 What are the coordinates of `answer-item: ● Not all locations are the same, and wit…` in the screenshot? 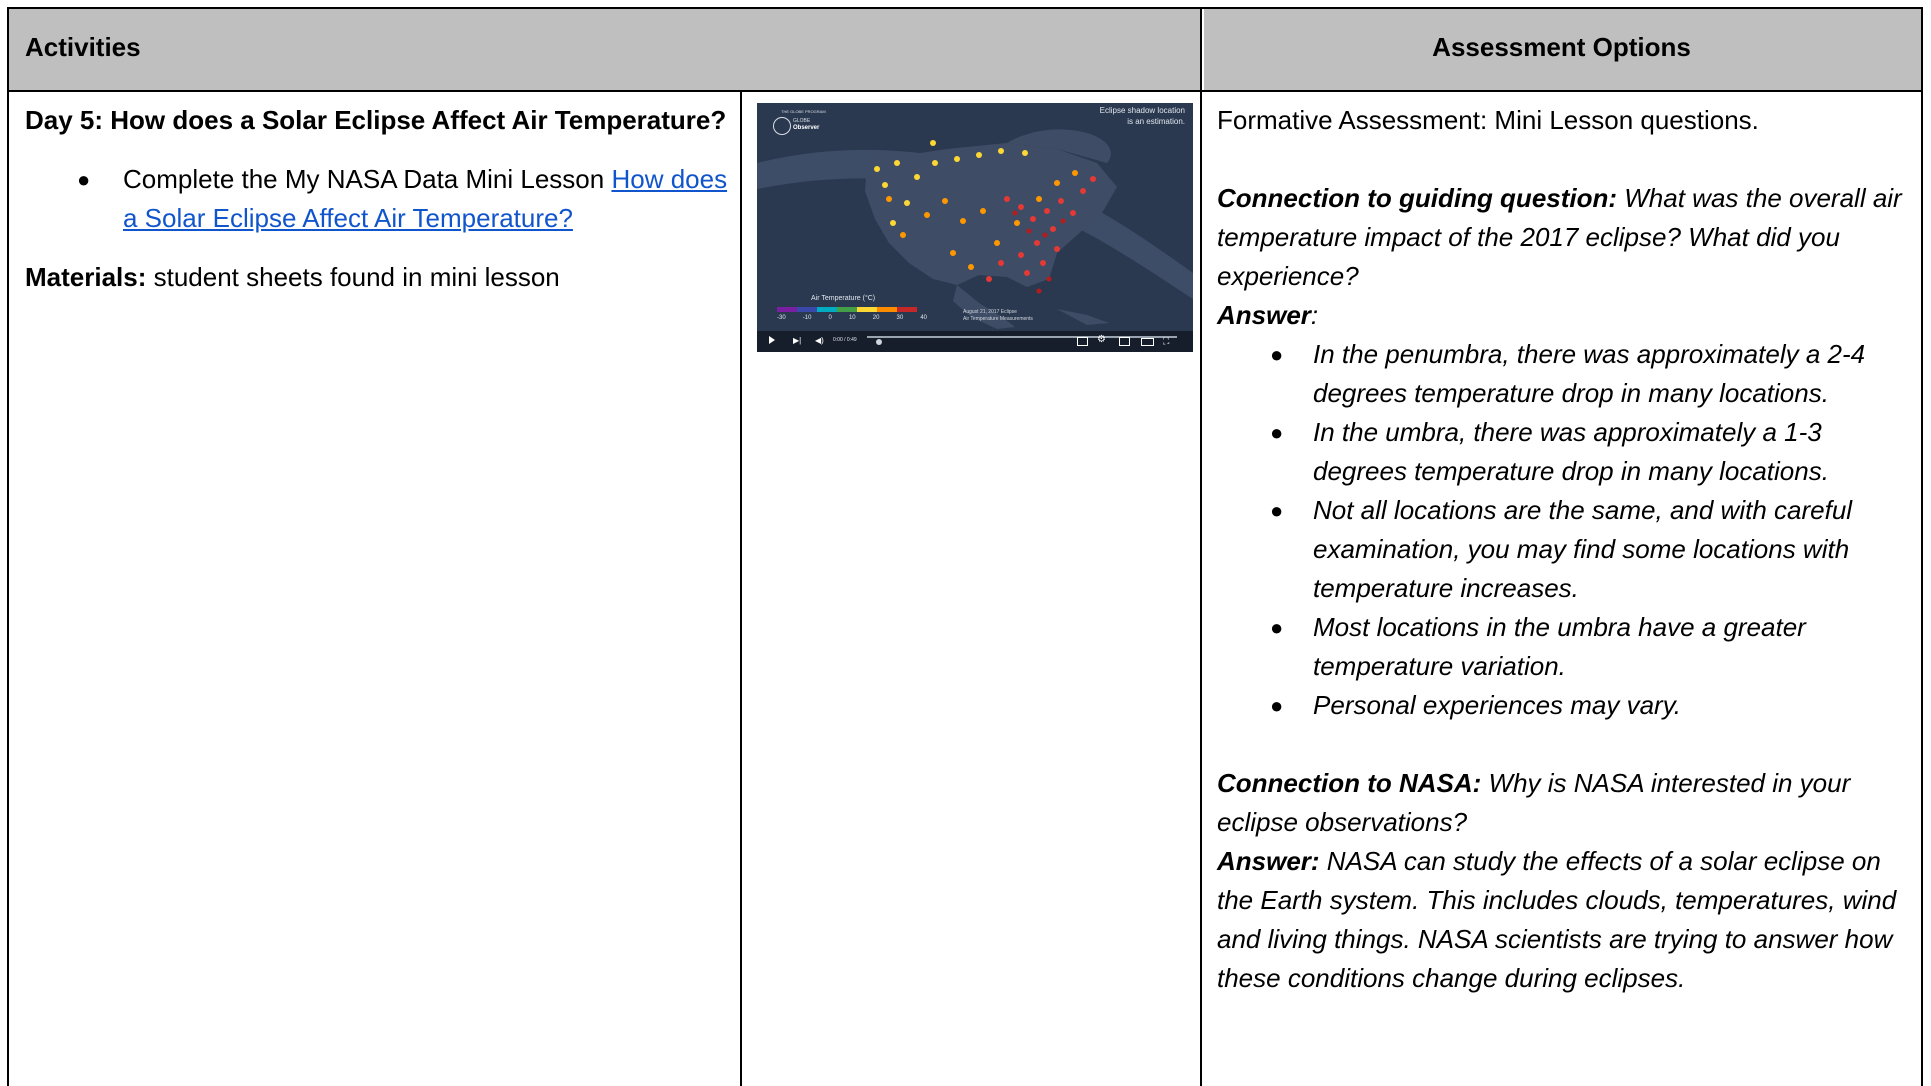 It's located at (1567, 549).